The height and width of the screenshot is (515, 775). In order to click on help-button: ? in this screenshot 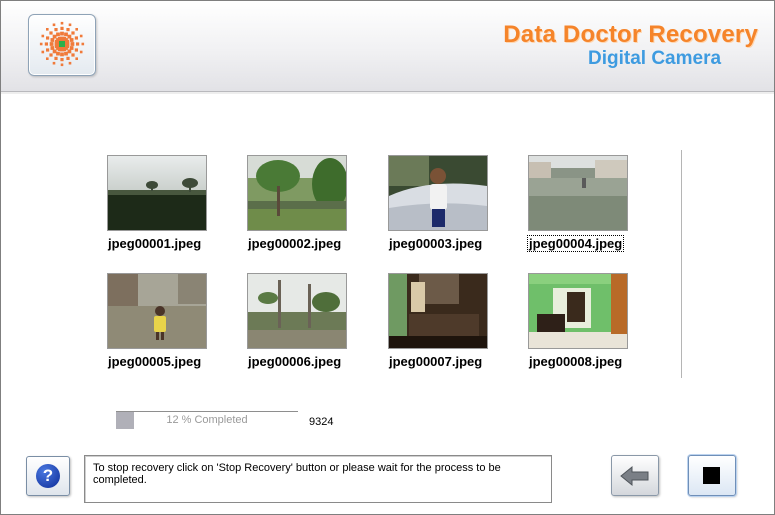, I will do `click(48, 476)`.